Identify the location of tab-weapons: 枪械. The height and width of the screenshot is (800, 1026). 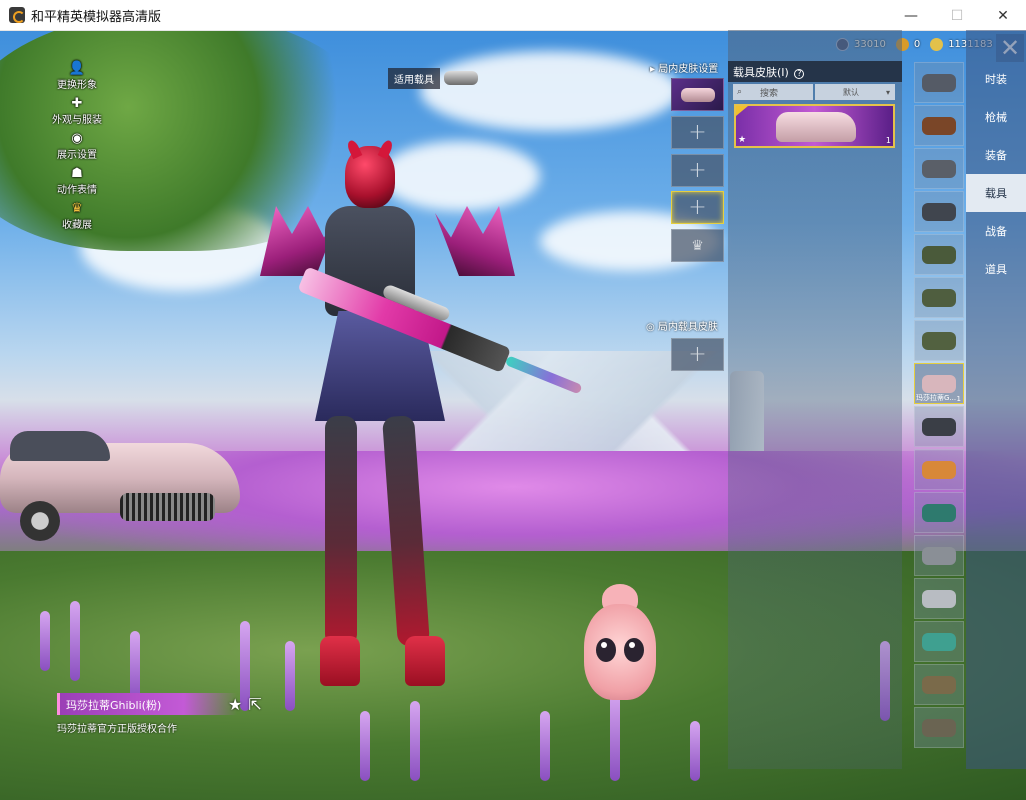
(996, 117).